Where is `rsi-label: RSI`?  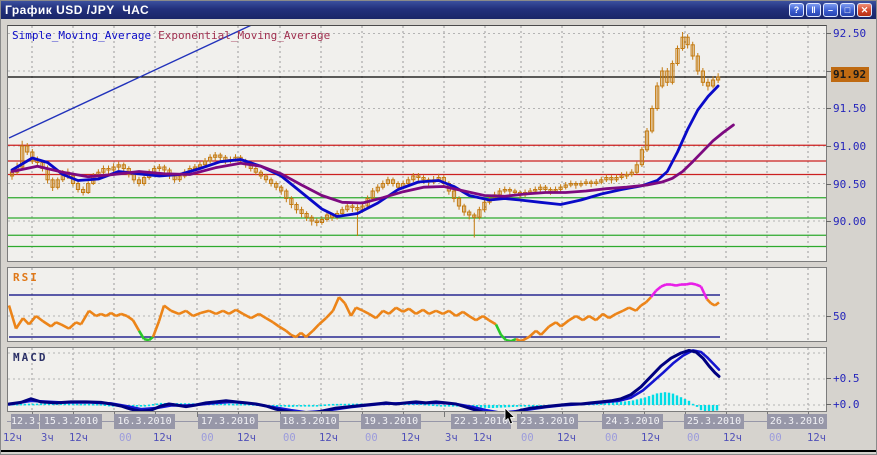
rsi-label: RSI is located at coordinates (26, 277).